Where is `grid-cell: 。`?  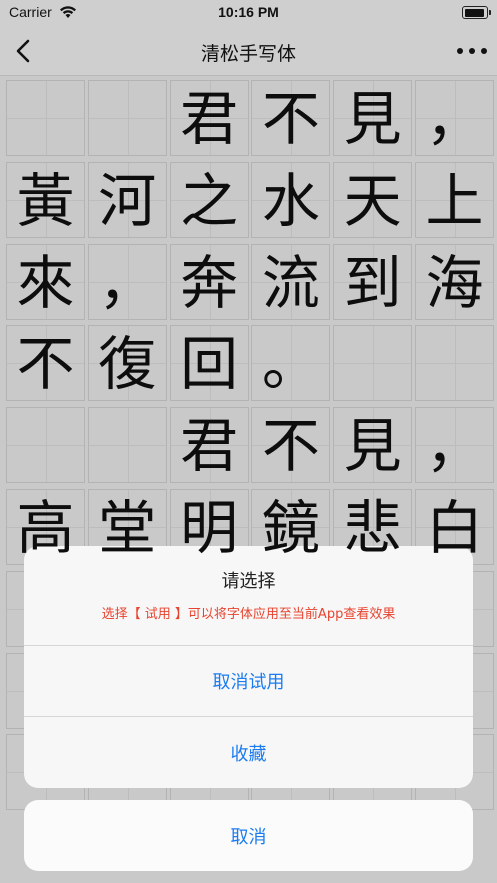 grid-cell: 。 is located at coordinates (291, 363).